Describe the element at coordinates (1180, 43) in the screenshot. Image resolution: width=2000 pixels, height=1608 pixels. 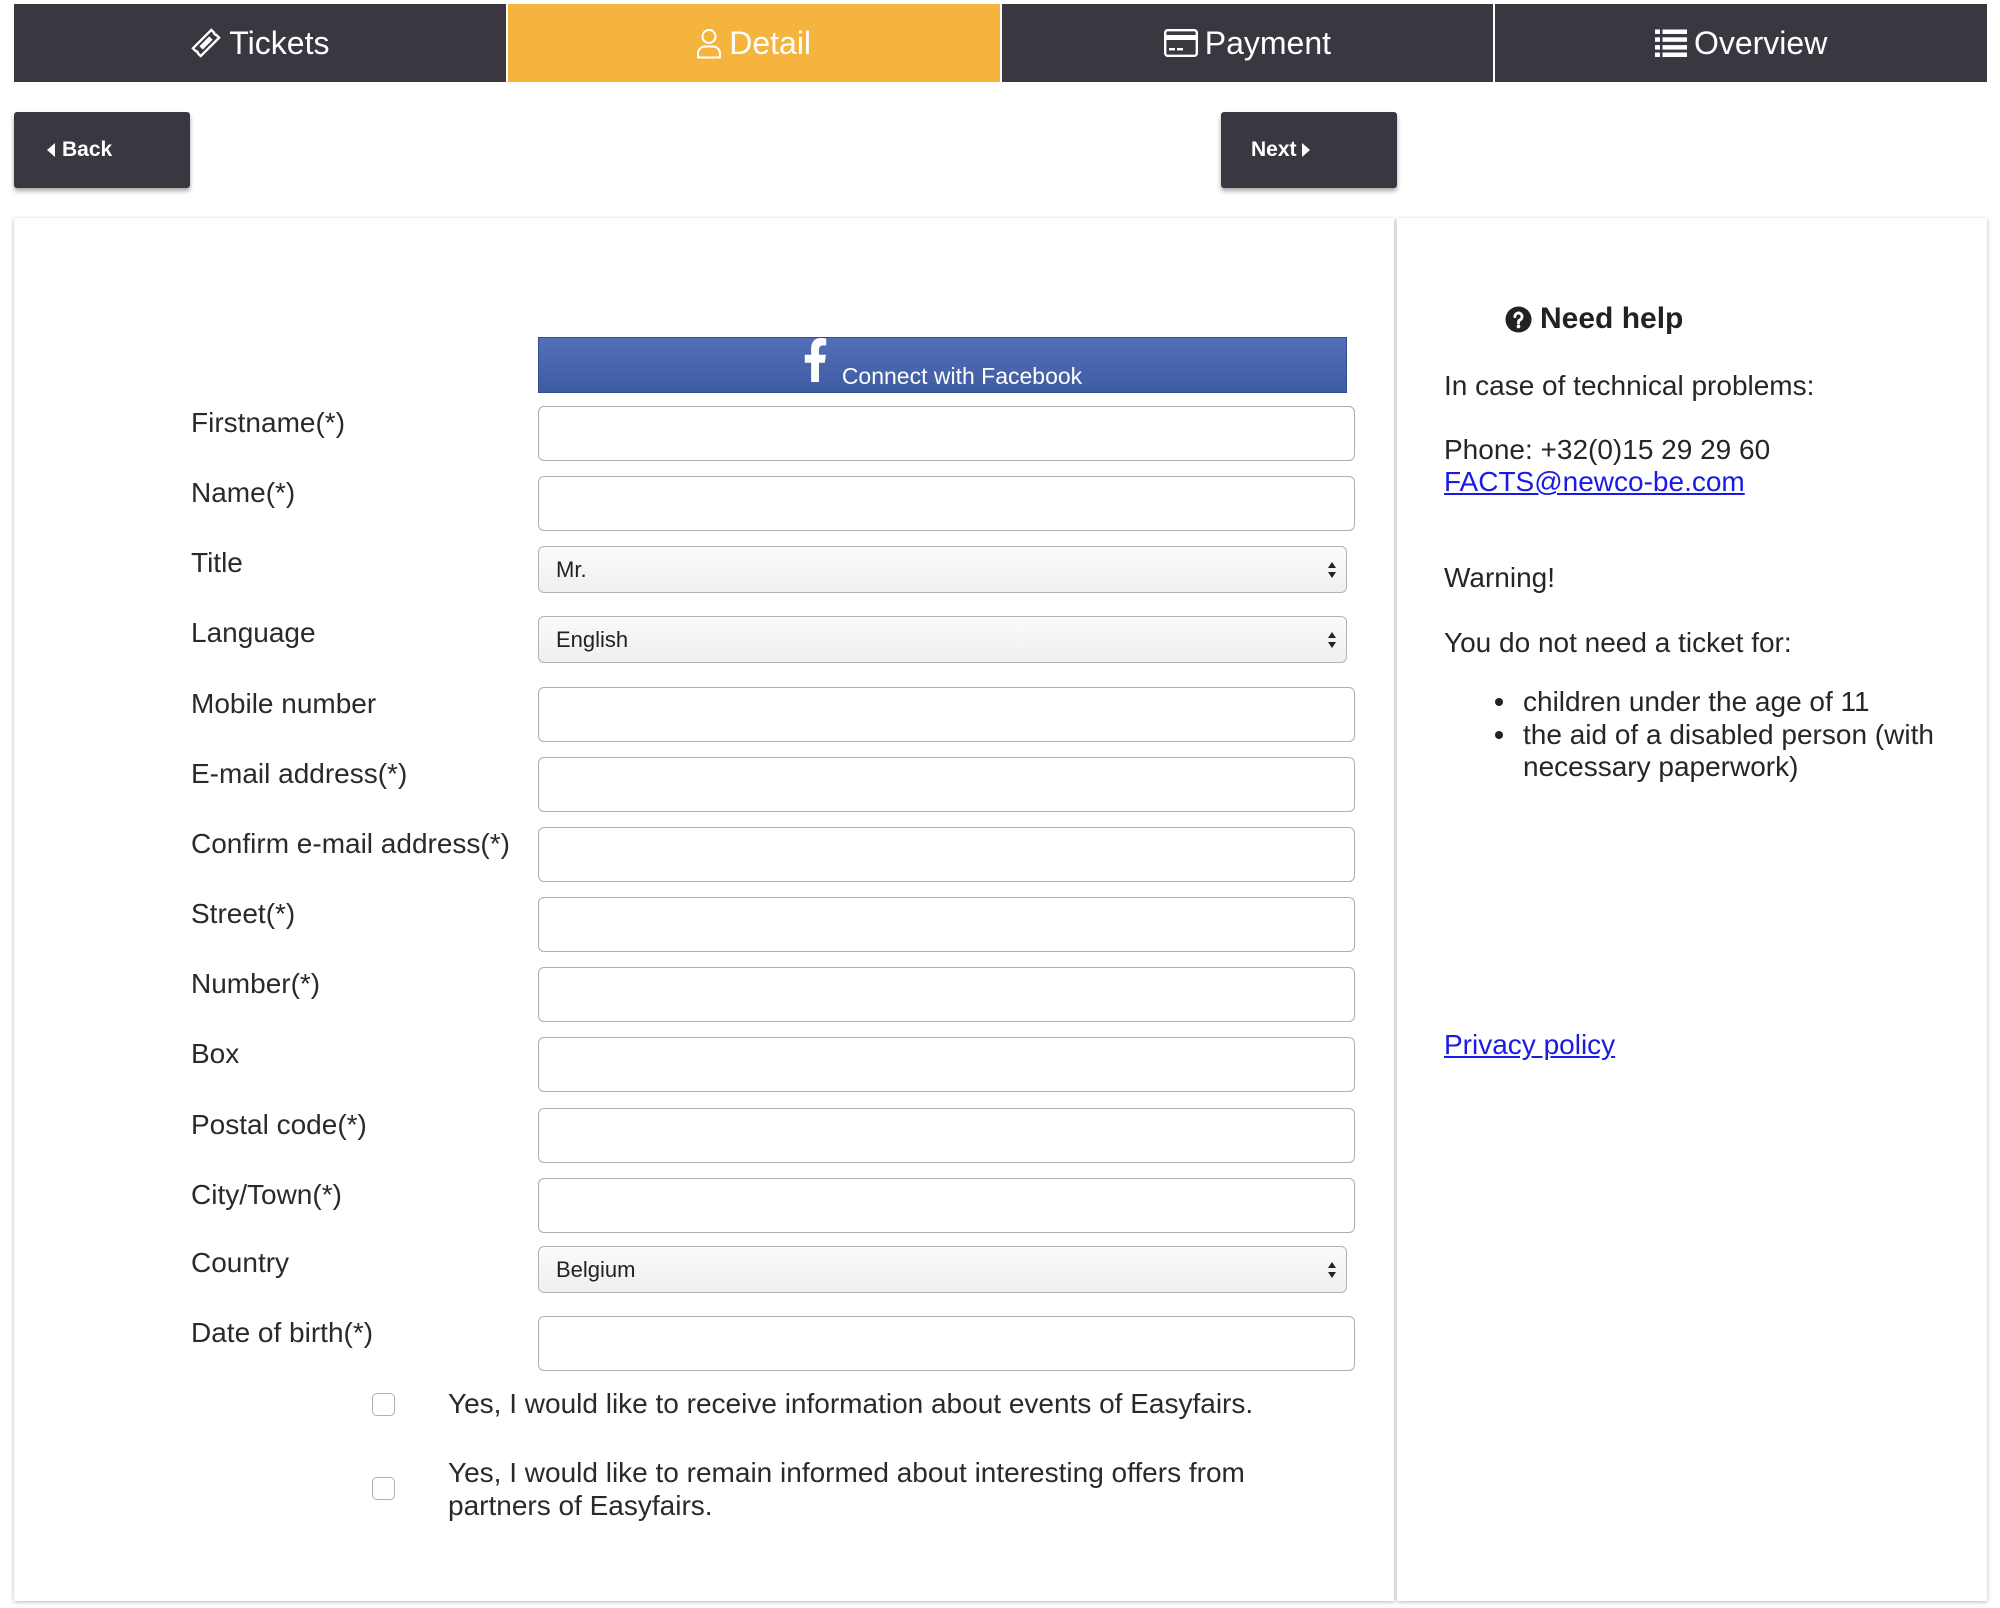
I see `credit-card-icon` at that location.